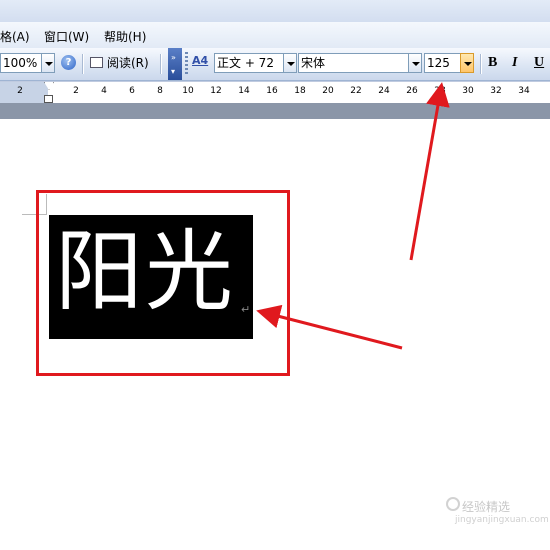  Describe the element at coordinates (429, 171) in the screenshot. I see `arrow-to-font-size` at that location.